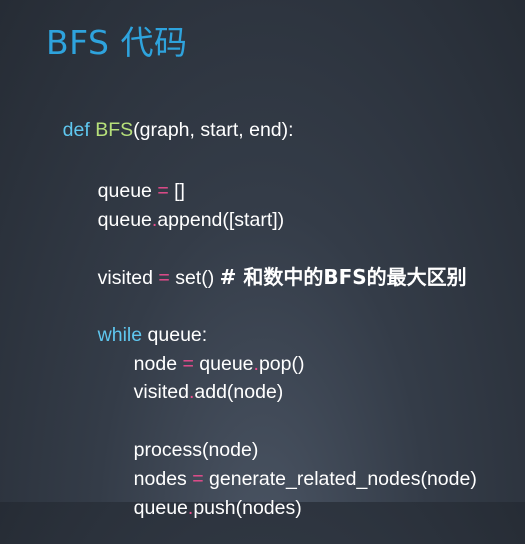 This screenshot has width=525, height=544. Describe the element at coordinates (213, 130) in the screenshot. I see `function-params: (graph, start, end):` at that location.